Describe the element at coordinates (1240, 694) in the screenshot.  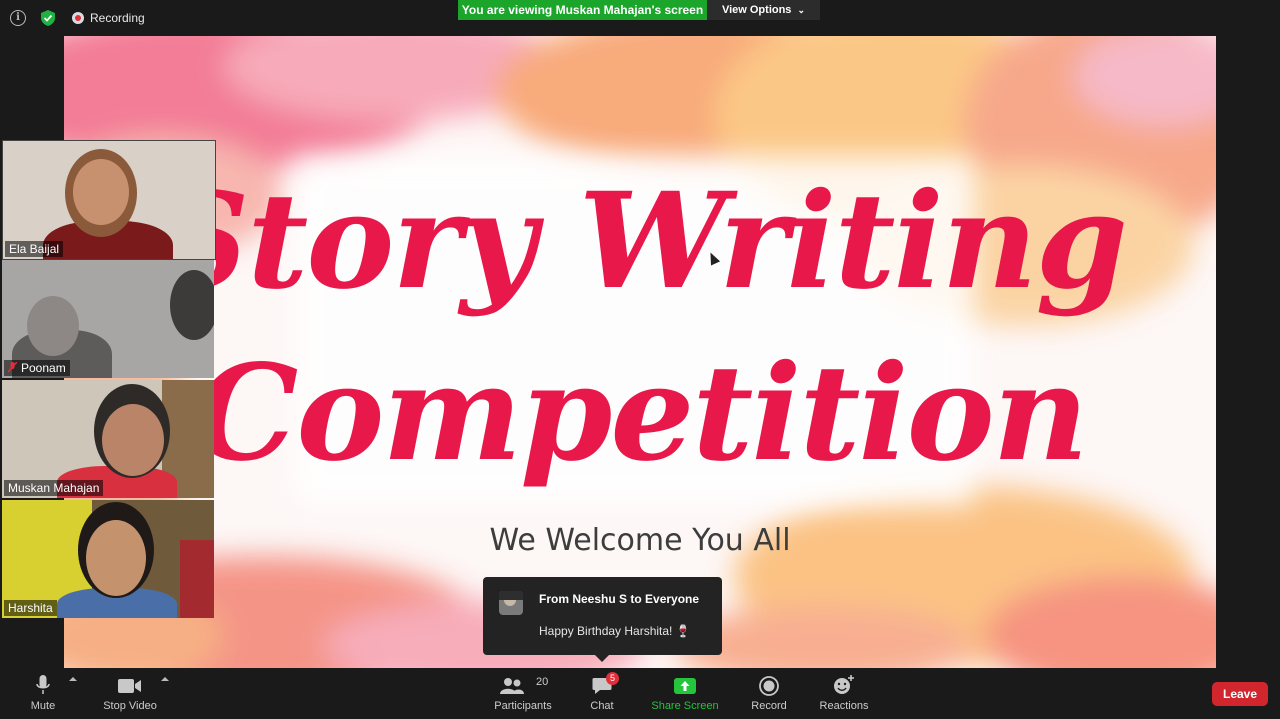
I see `leave-button: Leave` at that location.